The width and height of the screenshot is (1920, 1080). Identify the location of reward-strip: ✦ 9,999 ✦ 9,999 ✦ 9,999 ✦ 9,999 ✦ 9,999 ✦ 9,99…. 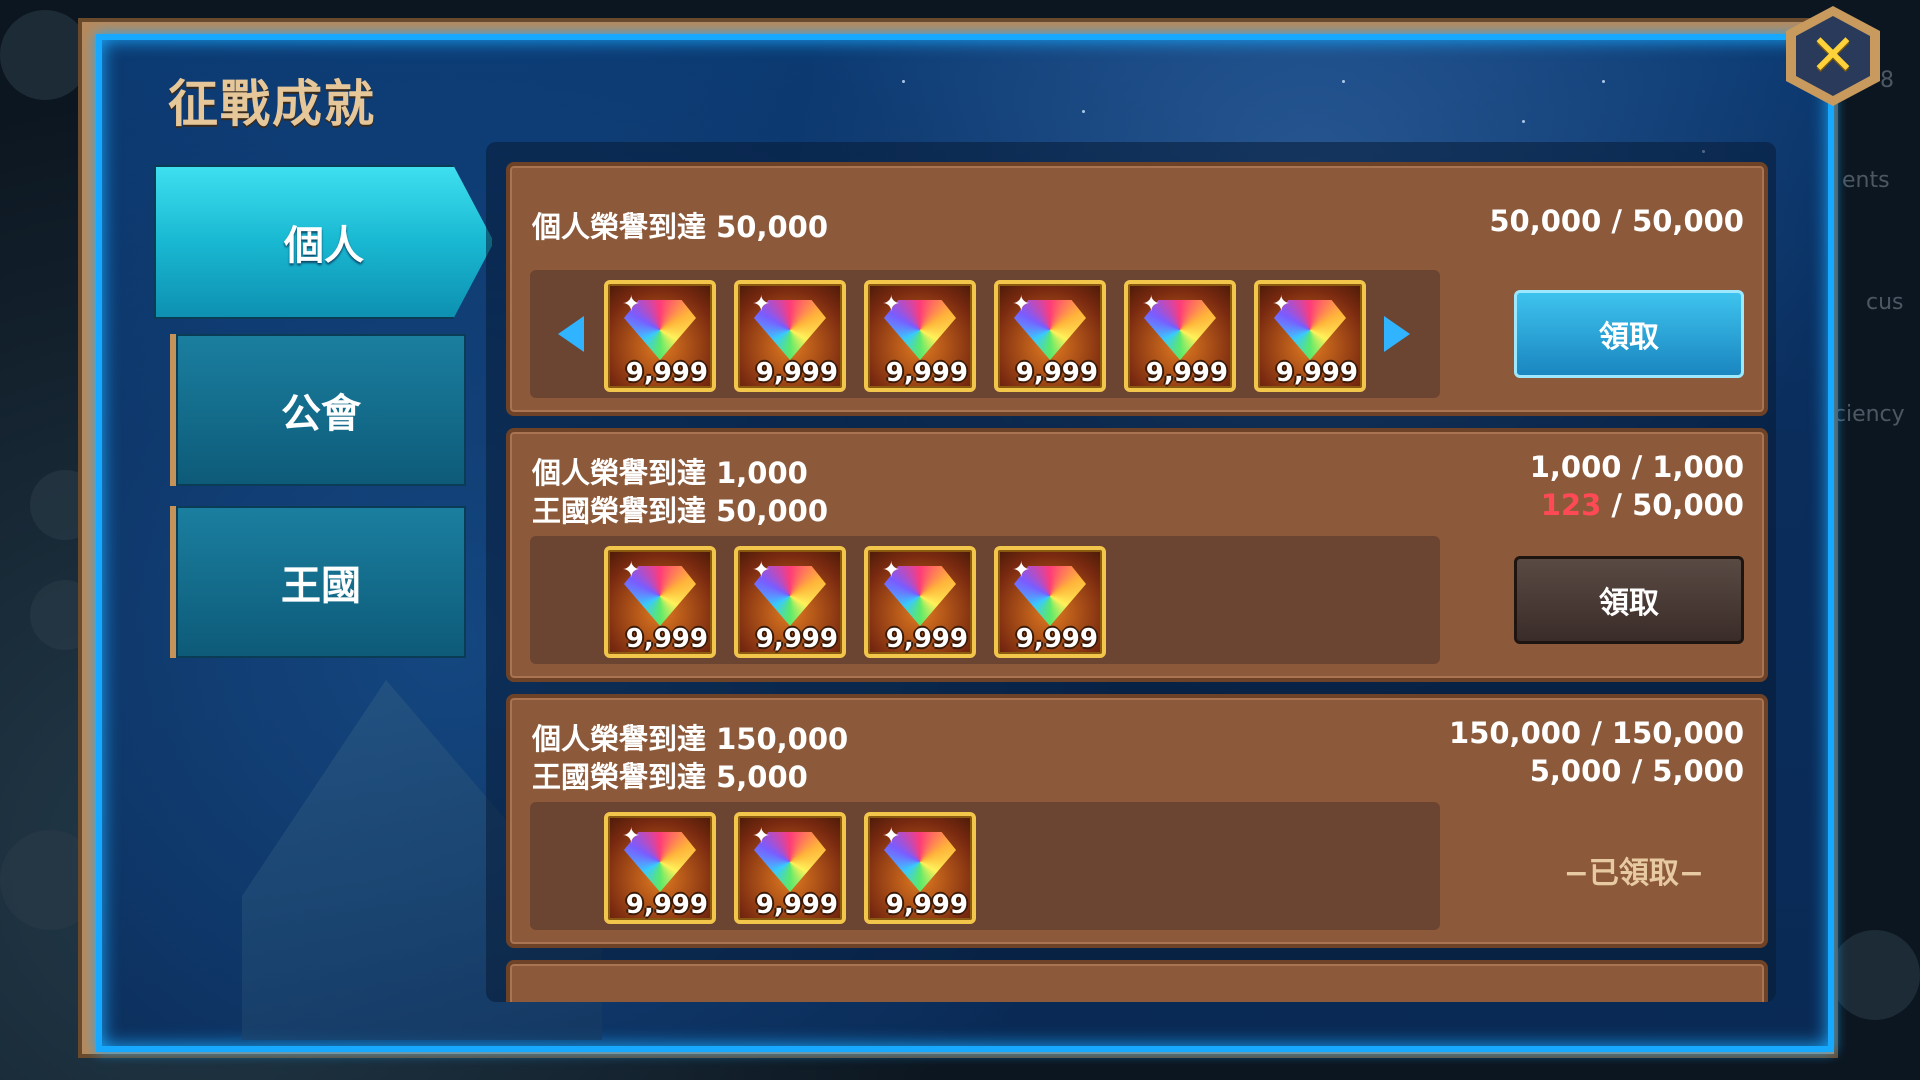
(985, 334).